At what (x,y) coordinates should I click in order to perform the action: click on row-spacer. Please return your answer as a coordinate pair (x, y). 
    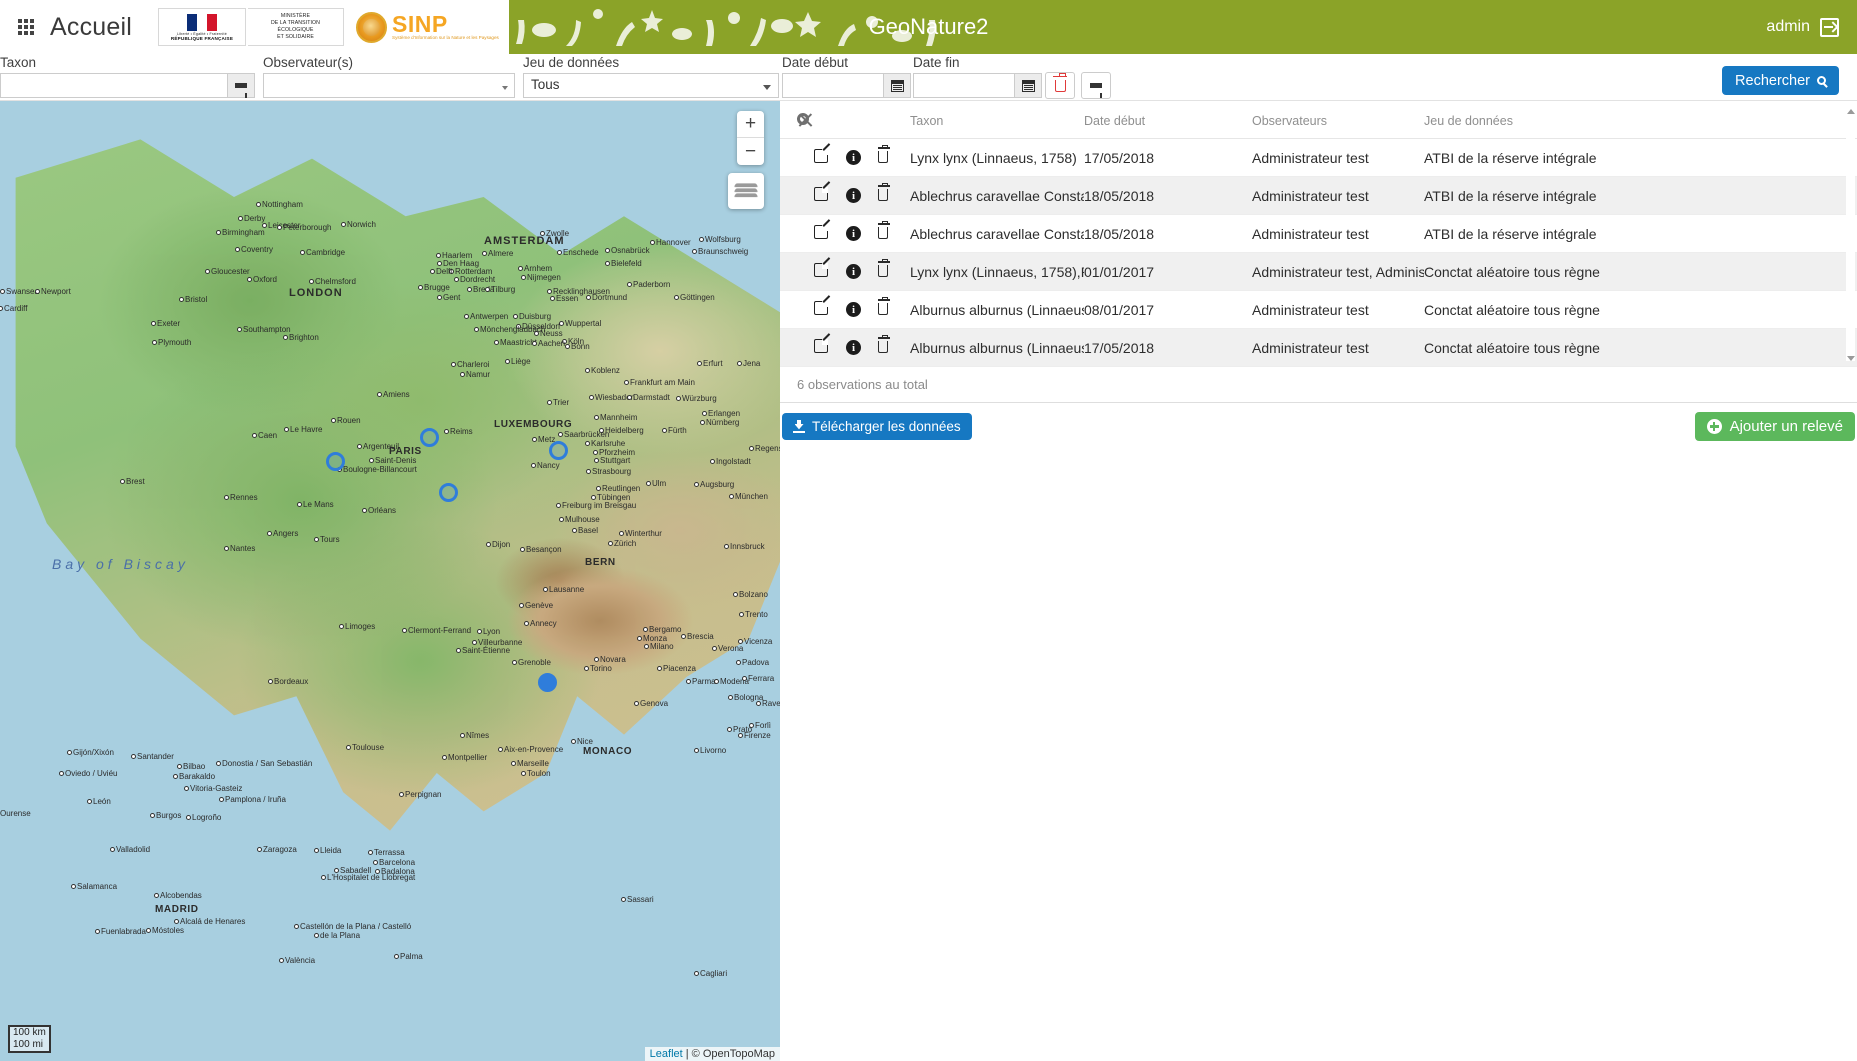
    Looking at the image, I should click on (797, 157).